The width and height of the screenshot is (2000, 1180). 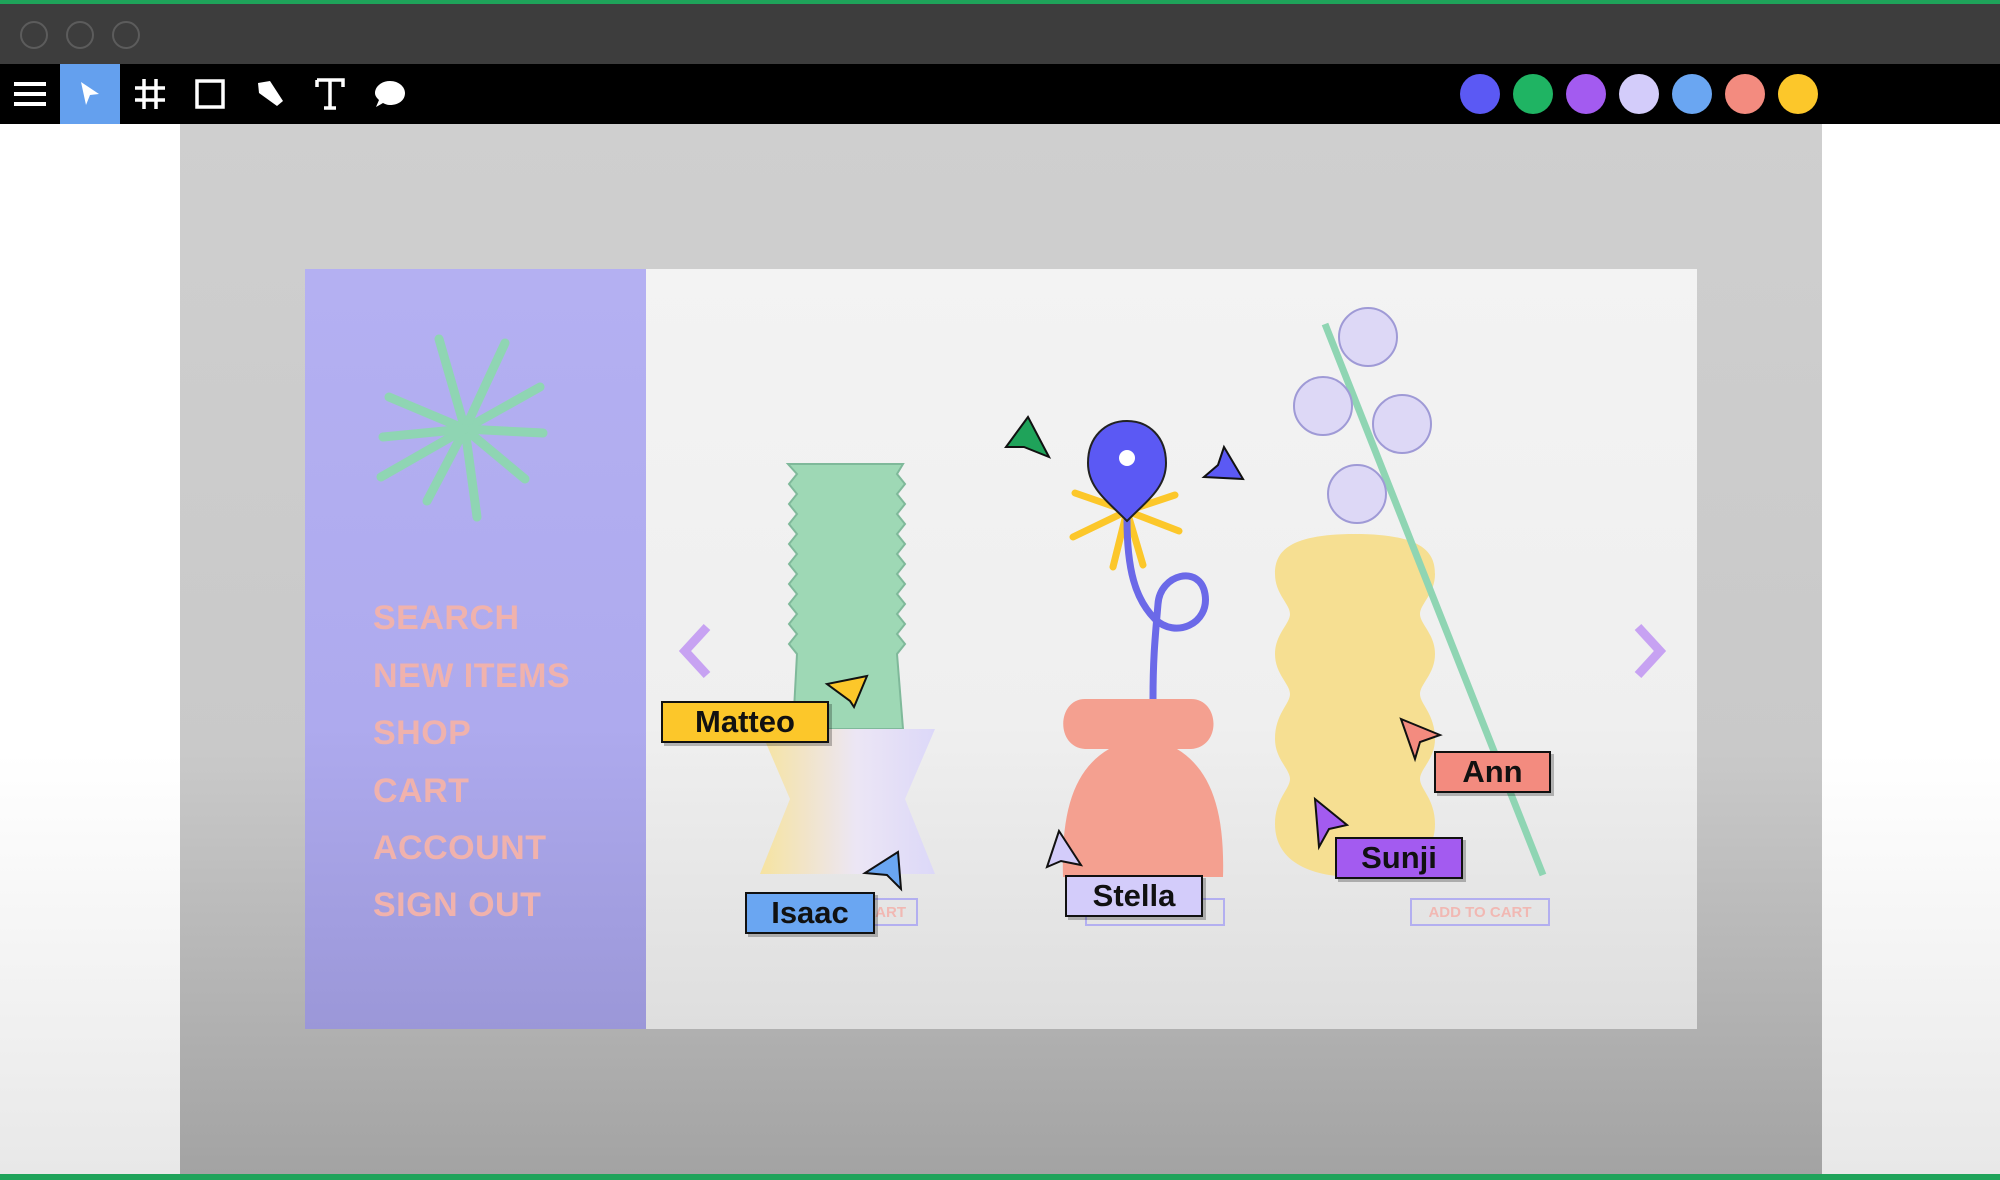 I want to click on collaborator-cursors, so click(x=1133, y=653).